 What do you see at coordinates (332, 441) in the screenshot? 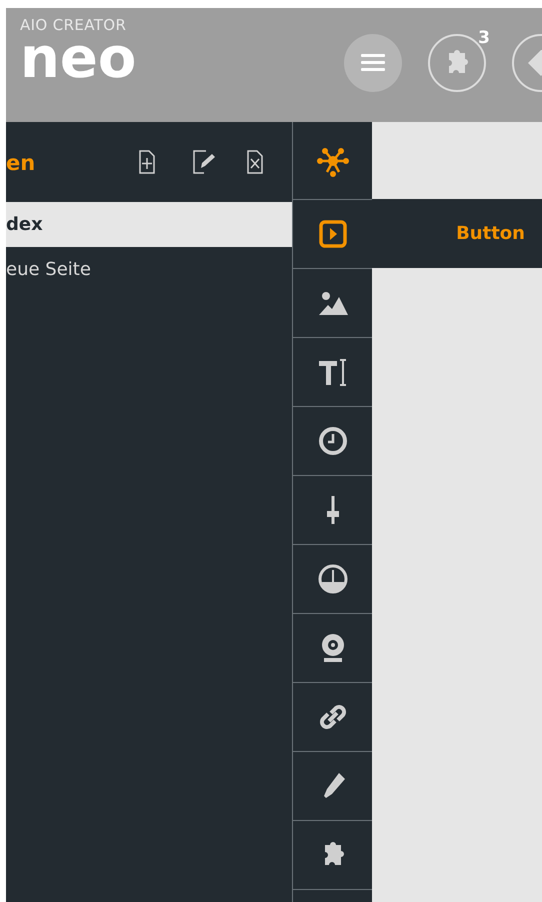
I see `clock-icon` at bounding box center [332, 441].